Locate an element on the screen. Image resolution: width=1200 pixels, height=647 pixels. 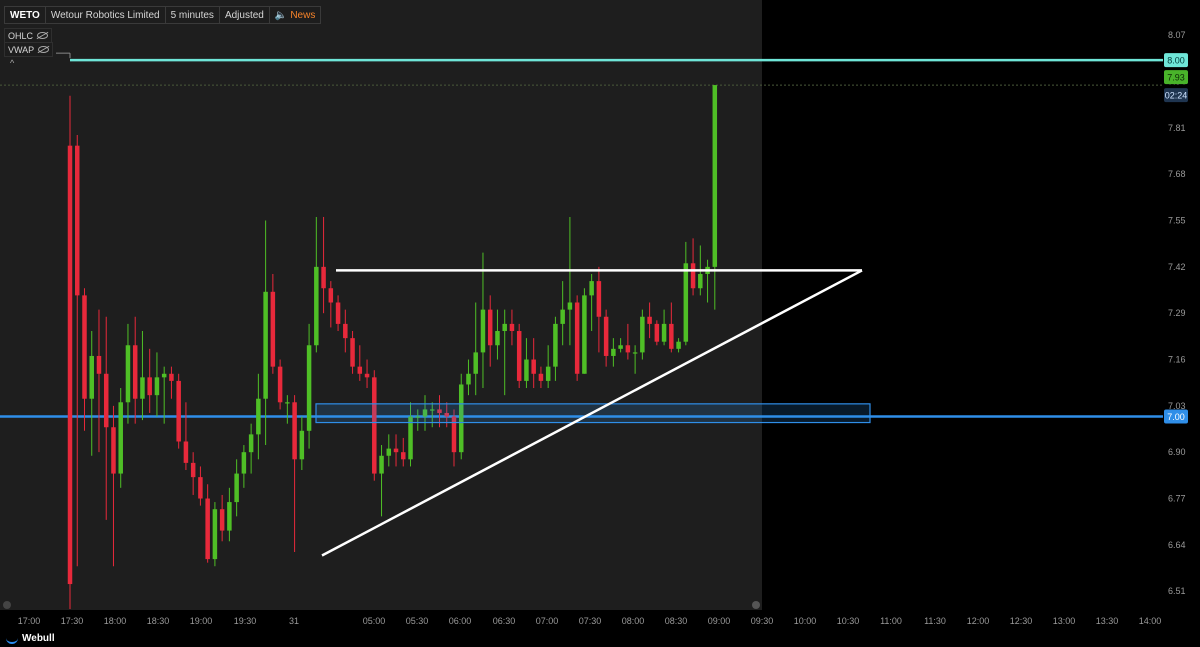
x-tick-label: 18:00 is located at coordinates (115, 621).